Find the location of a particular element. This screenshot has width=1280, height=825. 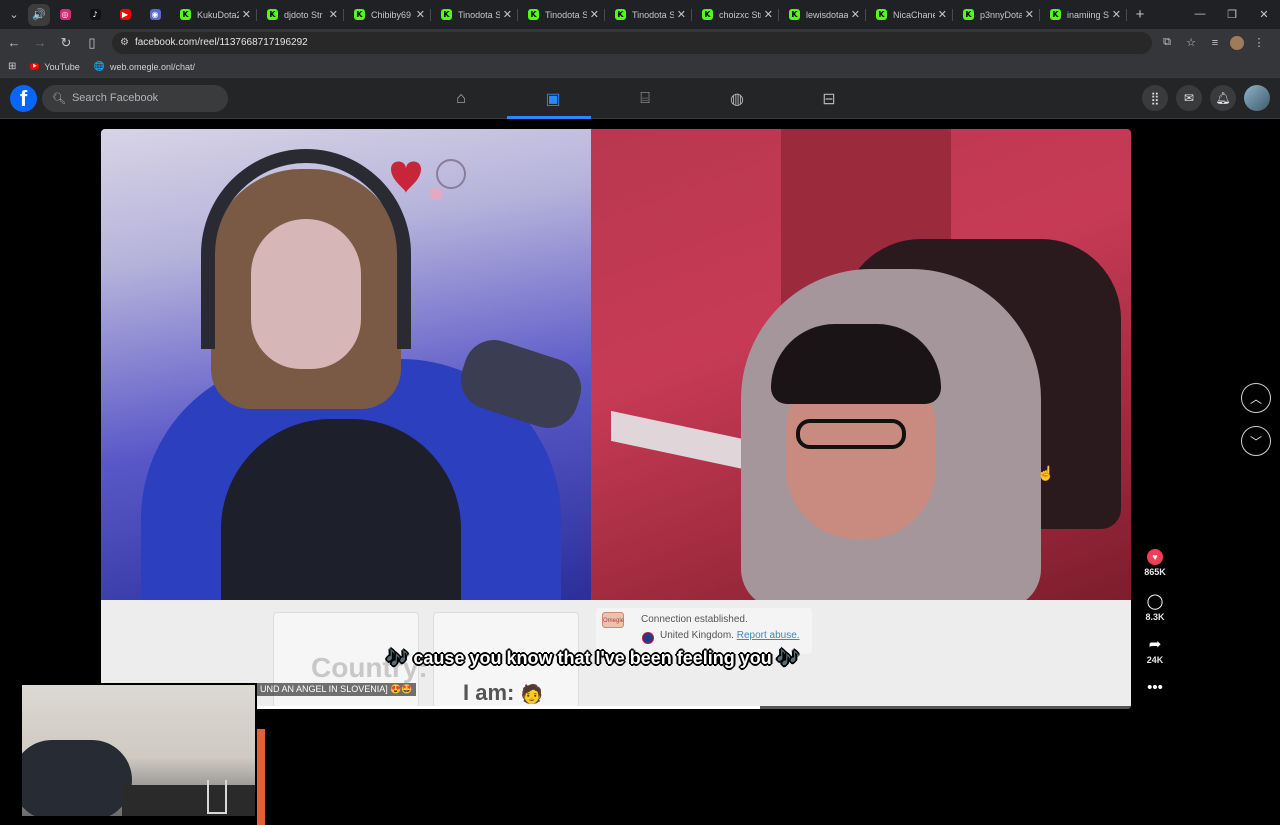

facebook-nav: ⌂ ▣ ⌸ ◍ ⊟ is located at coordinates (645, 98).